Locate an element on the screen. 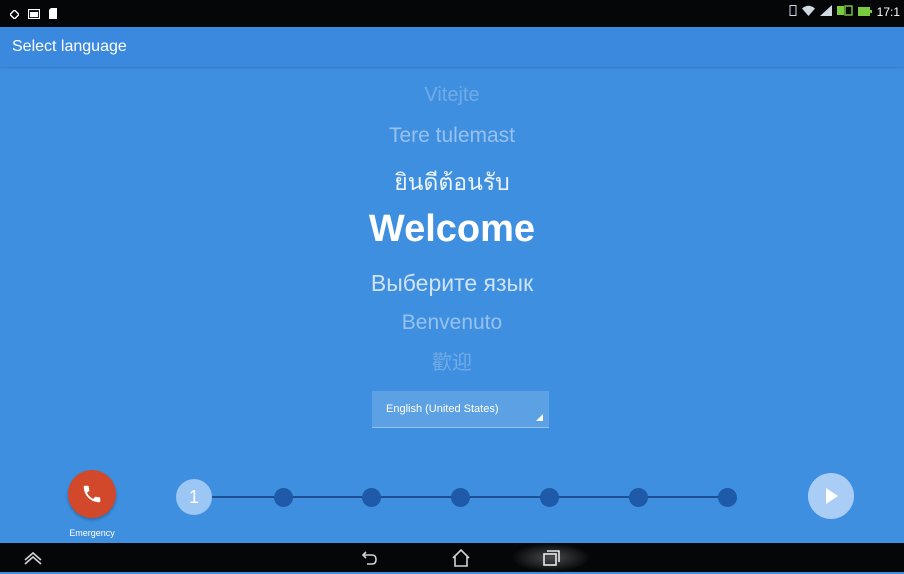 Image resolution: width=904 pixels, height=574 pixels. home-icon is located at coordinates (461, 557).